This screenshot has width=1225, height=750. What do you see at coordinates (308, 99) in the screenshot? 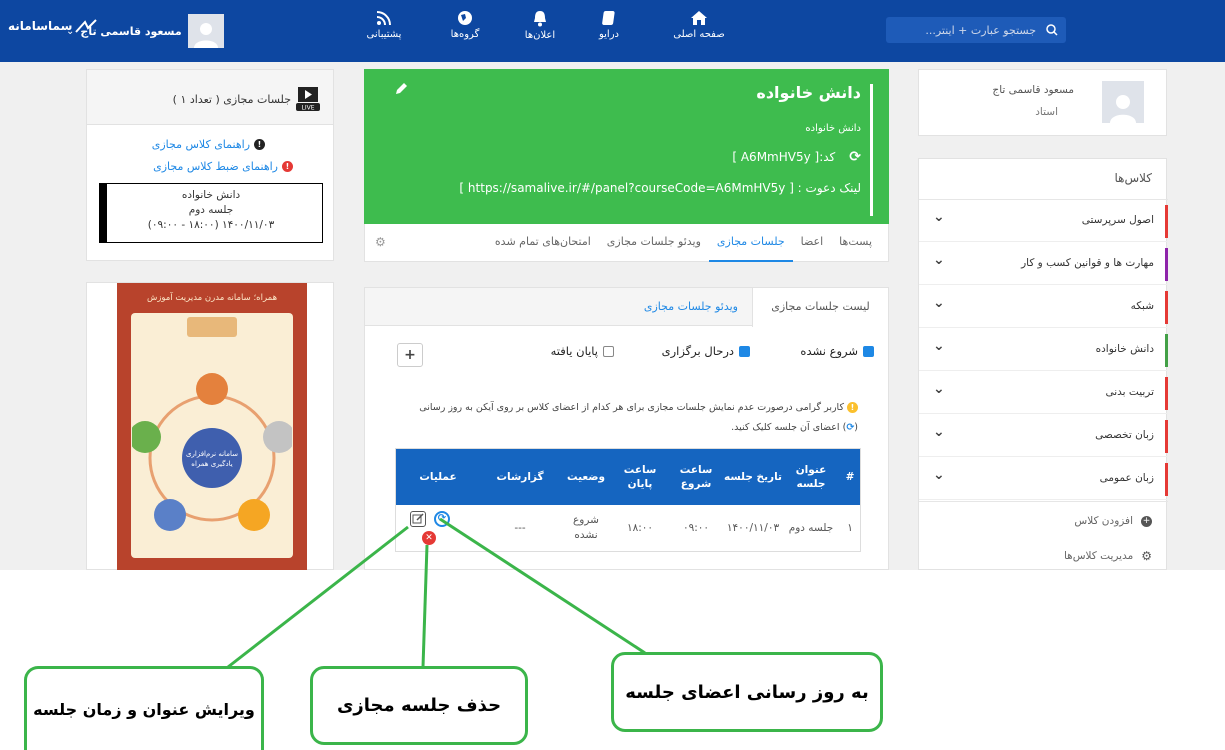
I see `live-video-icon: LIVE` at bounding box center [308, 99].